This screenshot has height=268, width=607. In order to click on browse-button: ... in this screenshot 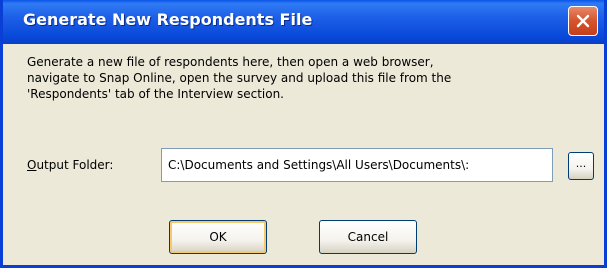, I will do `click(581, 166)`.